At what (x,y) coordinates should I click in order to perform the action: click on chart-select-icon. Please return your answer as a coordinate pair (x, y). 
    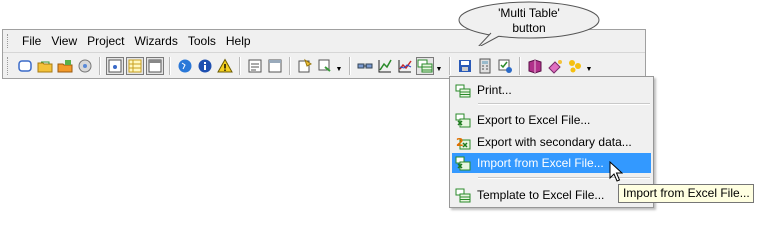
    Looking at the image, I should click on (115, 65).